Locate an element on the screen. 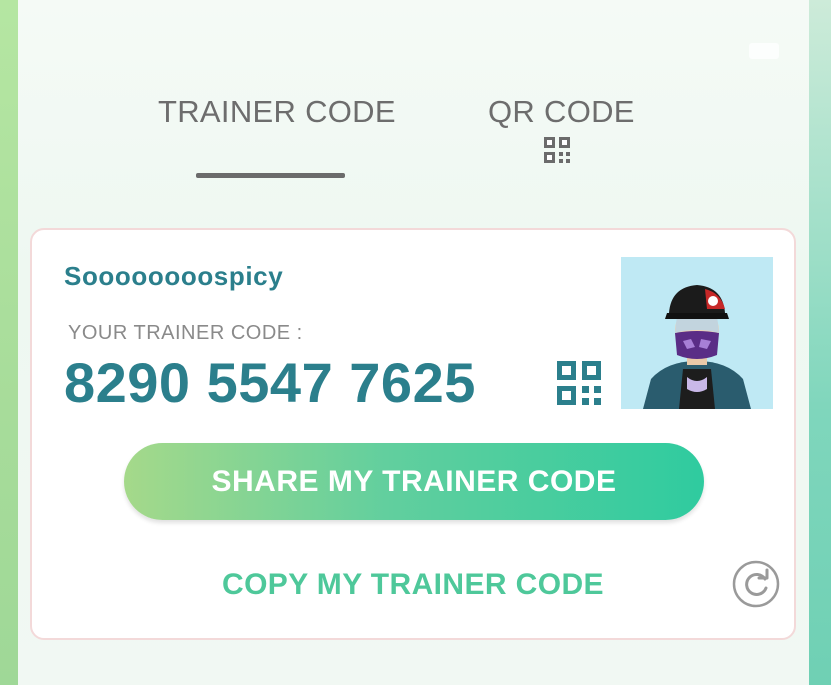 The image size is (831, 685). tab-qr-code: QR CODE is located at coordinates (561, 112).